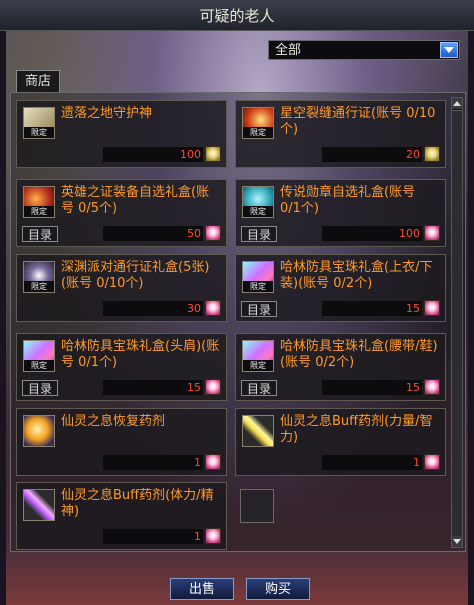  What do you see at coordinates (358, 121) in the screenshot?
I see `item-name: 星空裂缝通行证(账号 0/10个)` at bounding box center [358, 121].